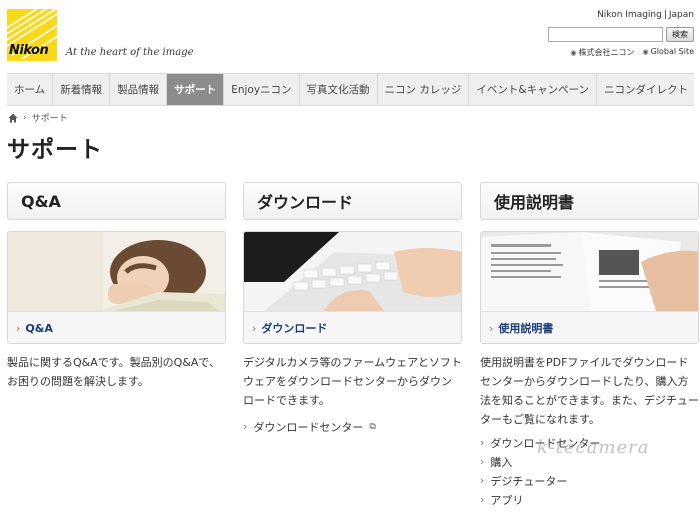 The image size is (700, 517). What do you see at coordinates (593, 447) in the screenshot?
I see `watermark: k-tecamera` at bounding box center [593, 447].